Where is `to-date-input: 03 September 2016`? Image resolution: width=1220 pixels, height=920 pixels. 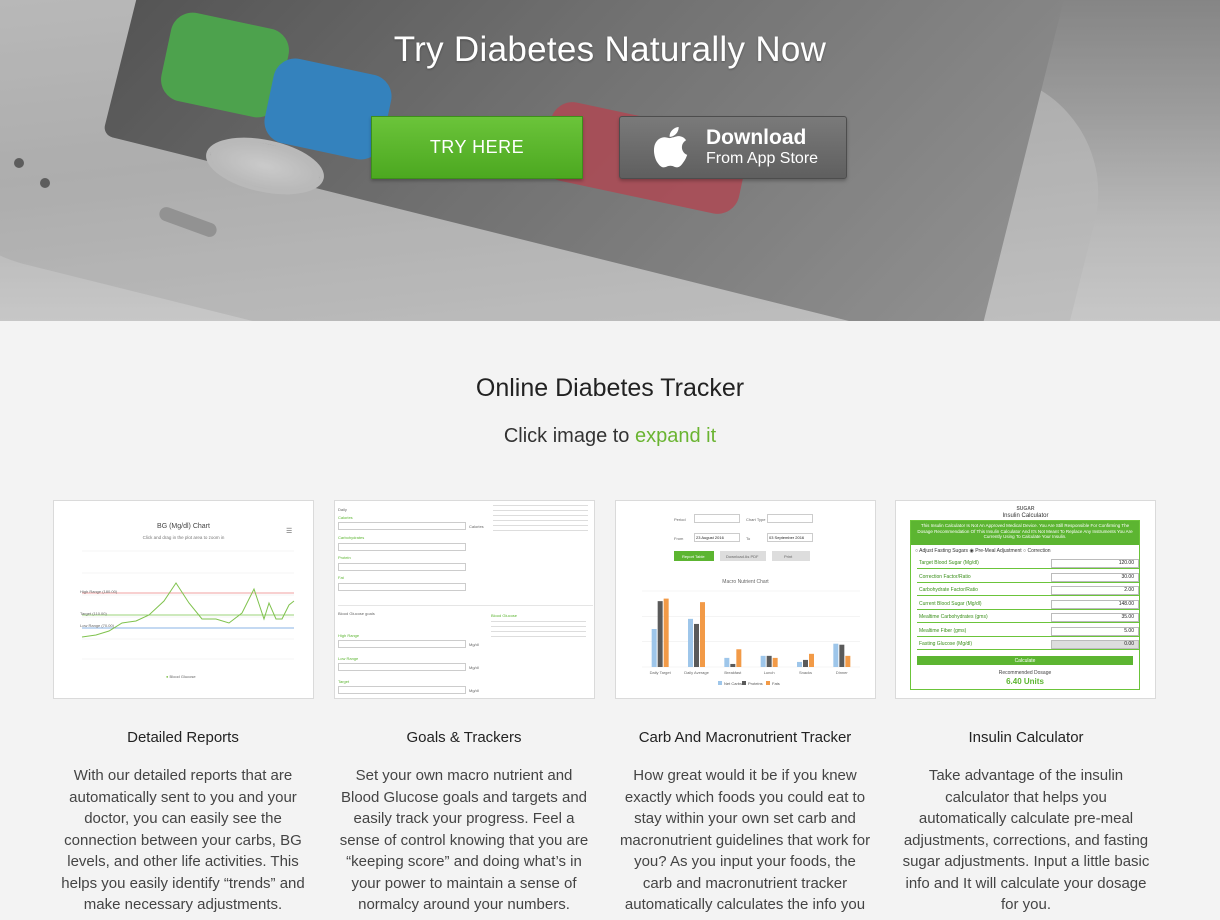
to-date-input: 03 September 2016 is located at coordinates (790, 537).